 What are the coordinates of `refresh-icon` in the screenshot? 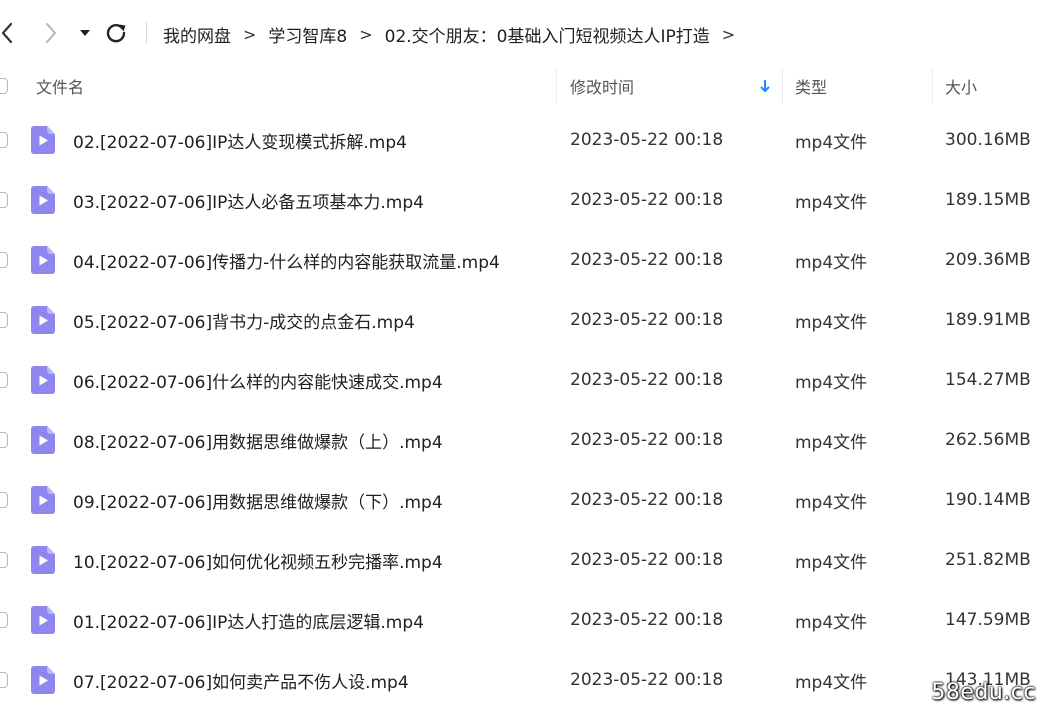 It's located at (116, 33).